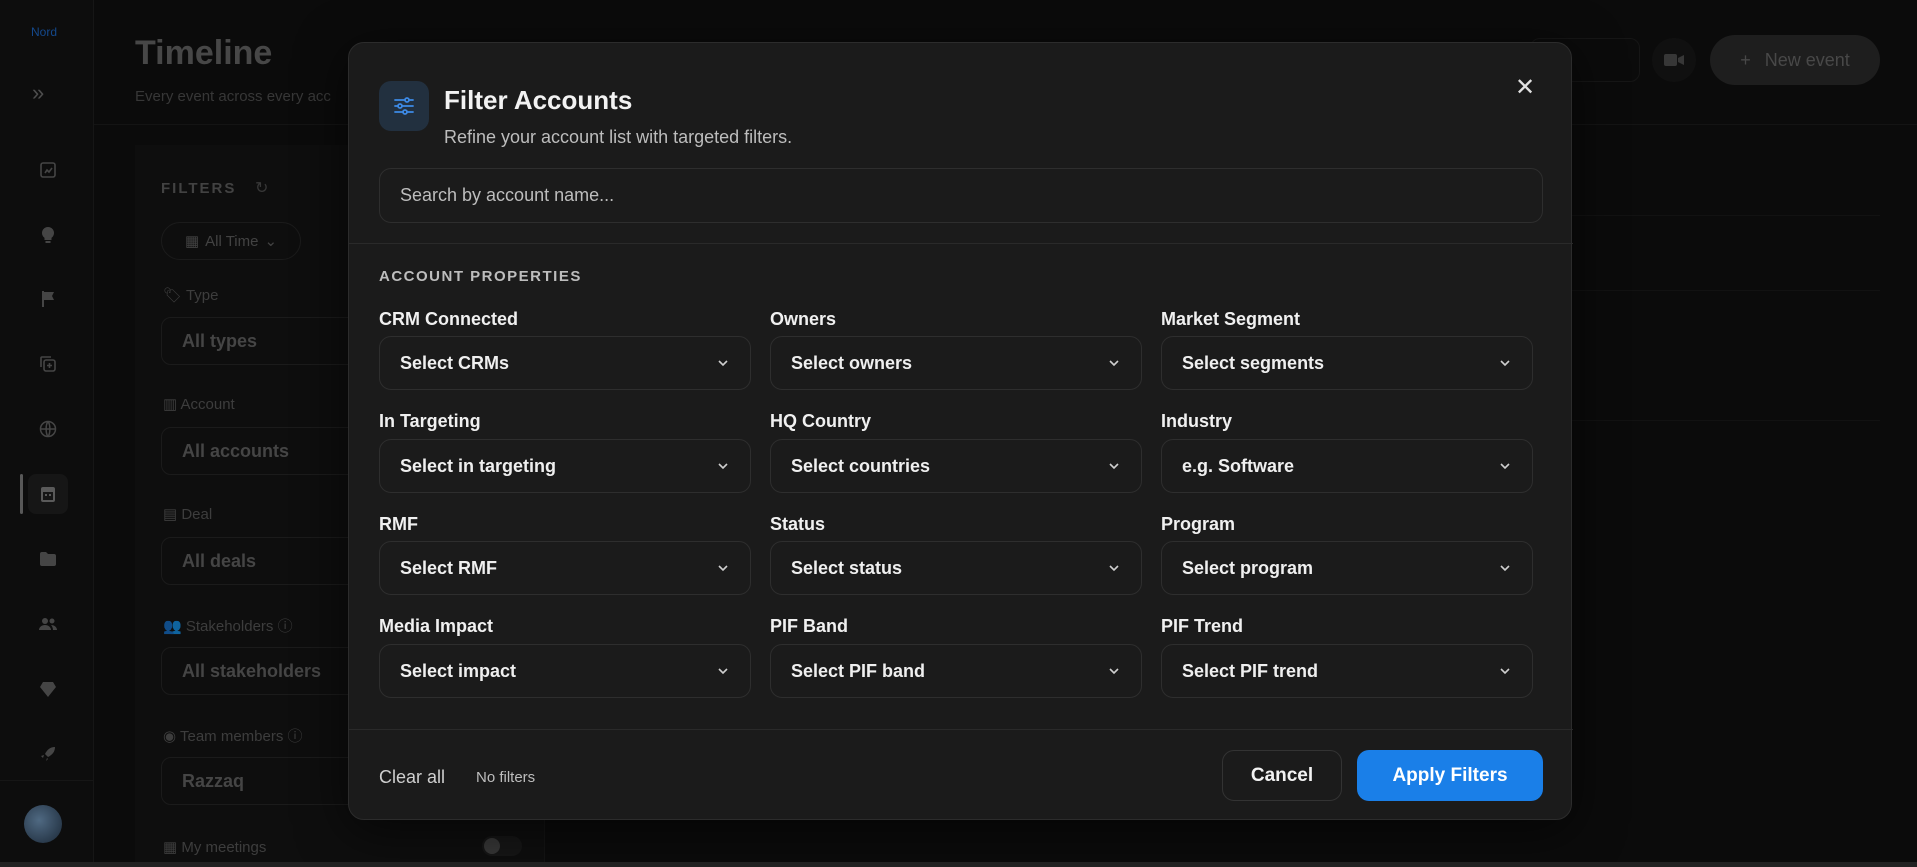 The height and width of the screenshot is (867, 1917). Describe the element at coordinates (1347, 466) in the screenshot. I see `industry-select: e.g. Software` at that location.